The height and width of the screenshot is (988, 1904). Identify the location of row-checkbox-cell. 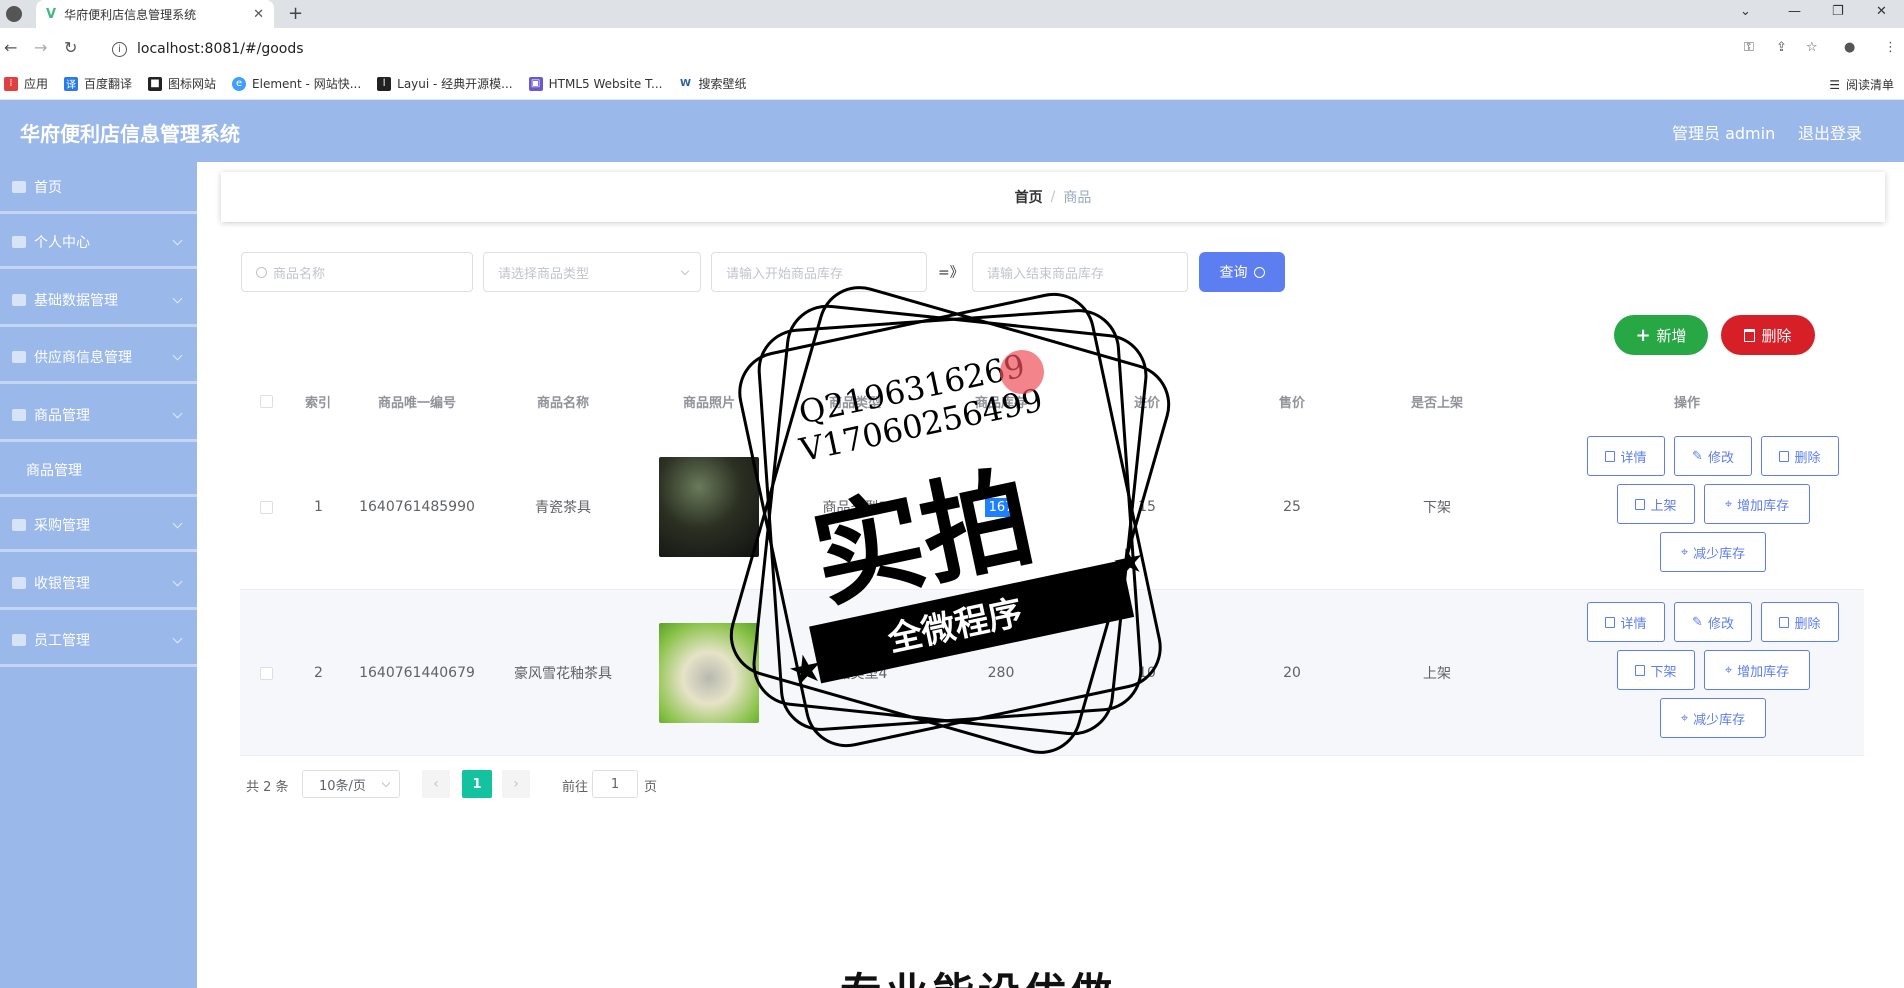
(266, 507).